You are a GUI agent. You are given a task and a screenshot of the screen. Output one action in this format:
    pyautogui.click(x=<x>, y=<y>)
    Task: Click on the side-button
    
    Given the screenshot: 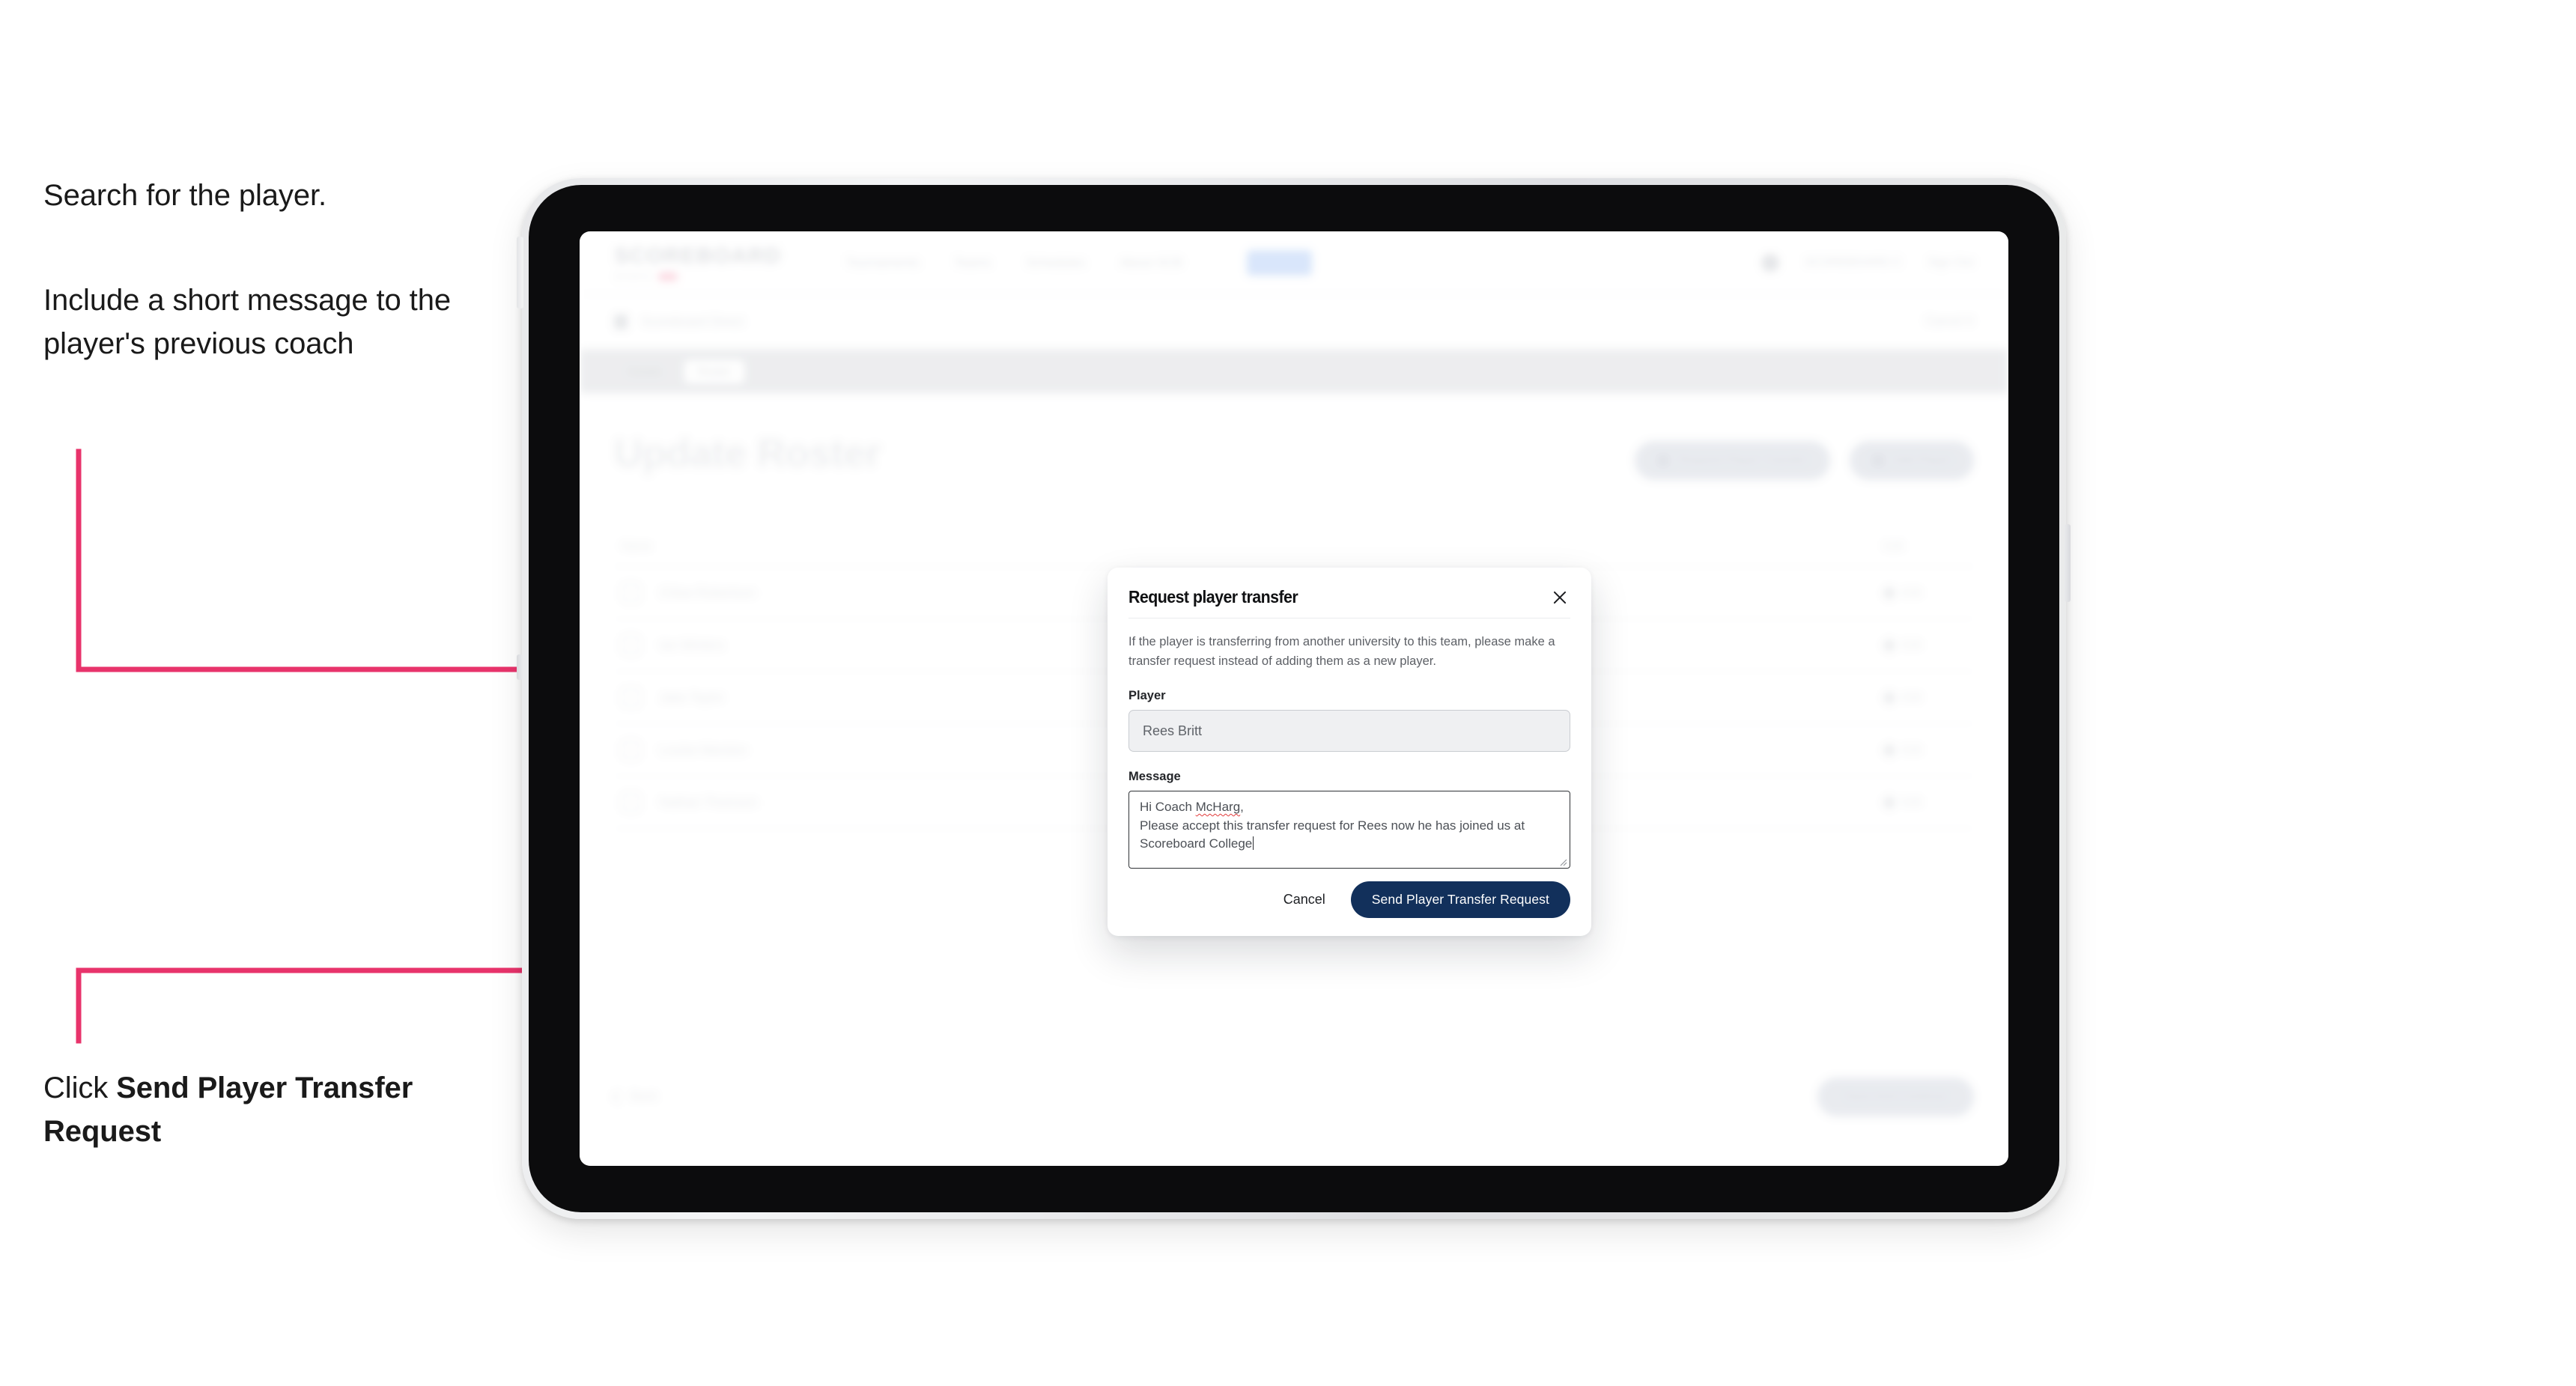 What is the action you would take?
    pyautogui.click(x=520, y=667)
    